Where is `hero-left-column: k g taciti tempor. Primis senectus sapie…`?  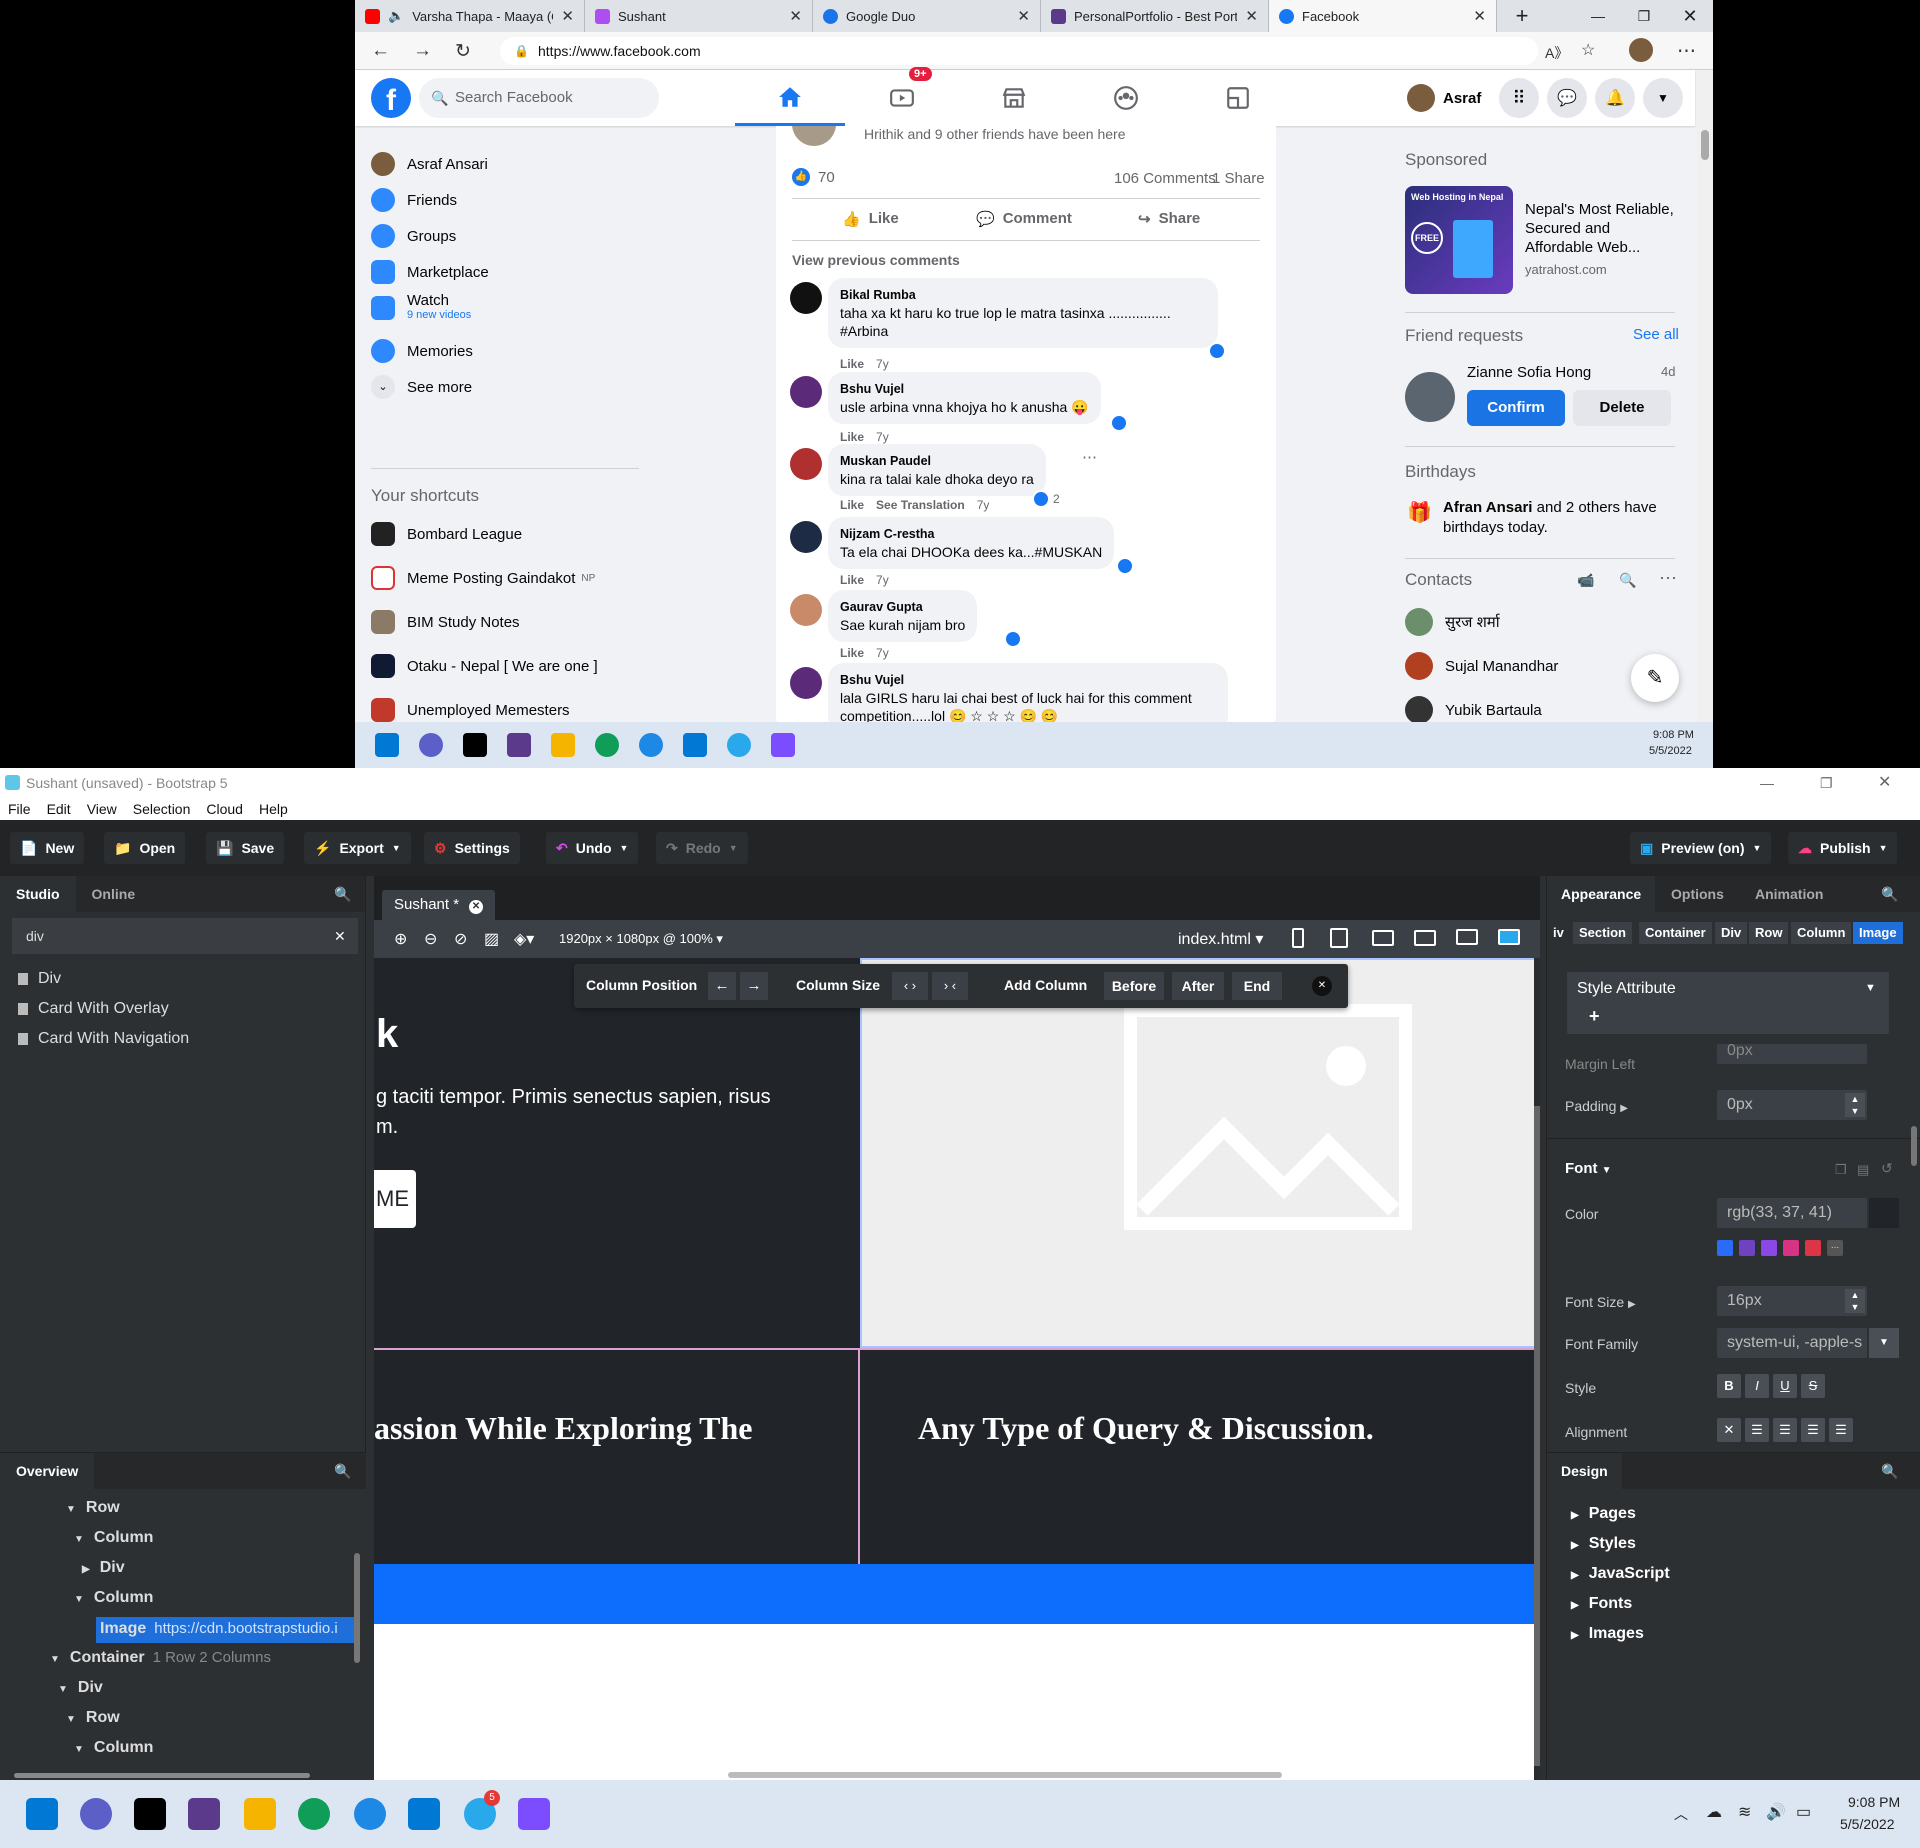
hero-left-column: k g taciti tempor. Primis senectus sapie… is located at coordinates (617, 1153).